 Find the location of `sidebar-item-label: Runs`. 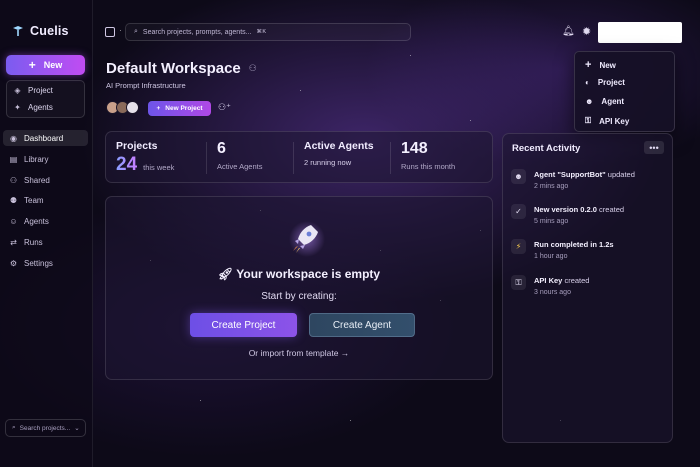

sidebar-item-label: Runs is located at coordinates (33, 242).